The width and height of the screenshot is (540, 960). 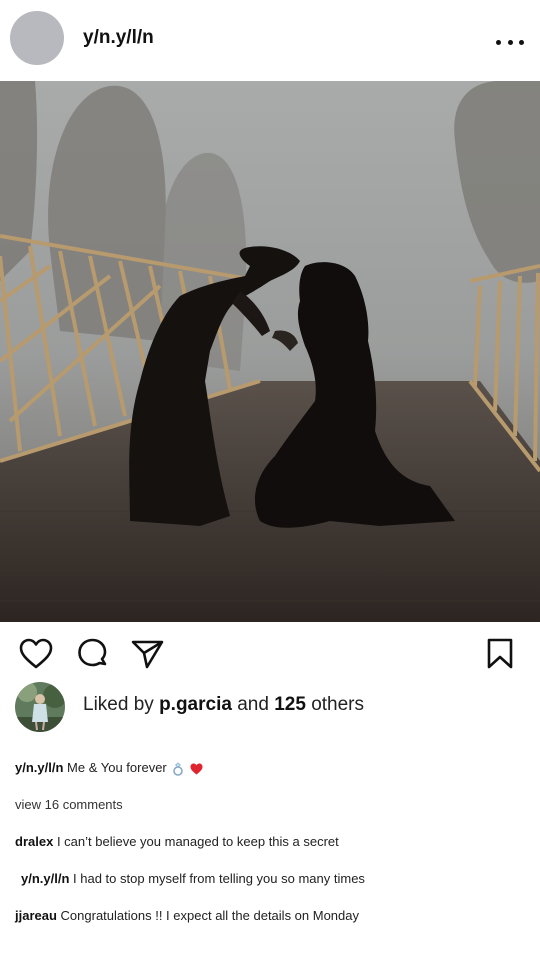 I want to click on heart-icon, so click(x=36, y=654).